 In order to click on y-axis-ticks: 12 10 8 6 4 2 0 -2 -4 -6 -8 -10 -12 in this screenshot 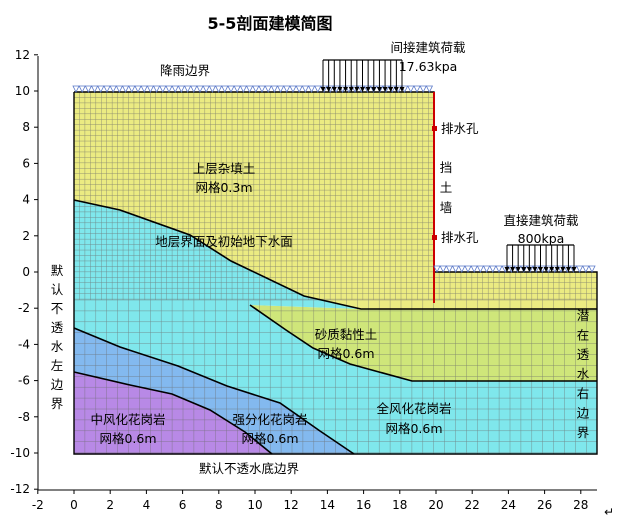, I will do `click(24, 272)`.